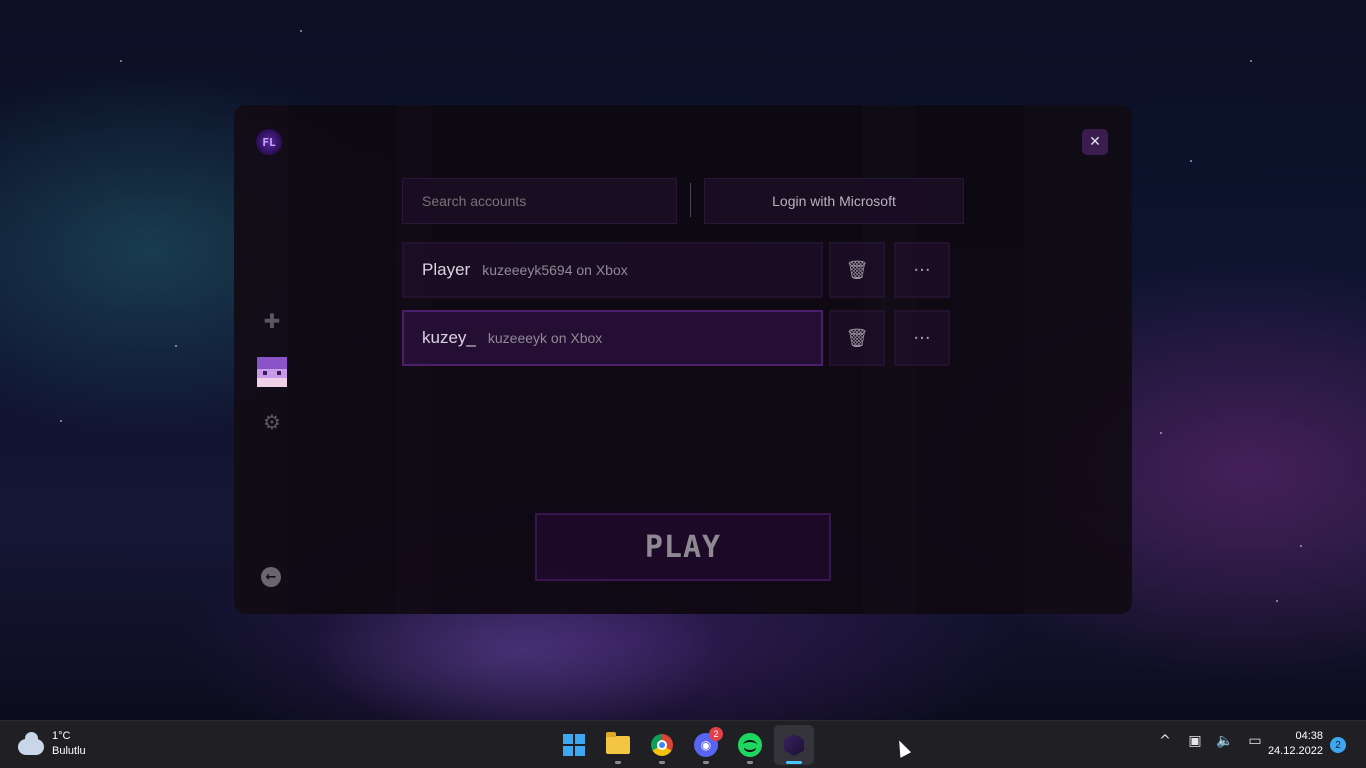 Image resolution: width=1366 pixels, height=768 pixels. What do you see at coordinates (1210, 741) in the screenshot?
I see `system-tray: ^ ▣ 🔈 ▭` at bounding box center [1210, 741].